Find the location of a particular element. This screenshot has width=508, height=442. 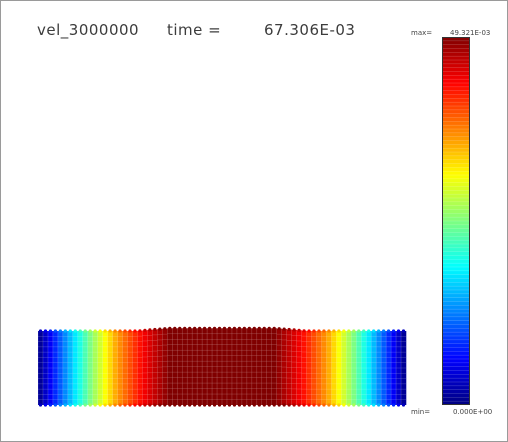

colorbar-max-label: max= is located at coordinates (422, 33).